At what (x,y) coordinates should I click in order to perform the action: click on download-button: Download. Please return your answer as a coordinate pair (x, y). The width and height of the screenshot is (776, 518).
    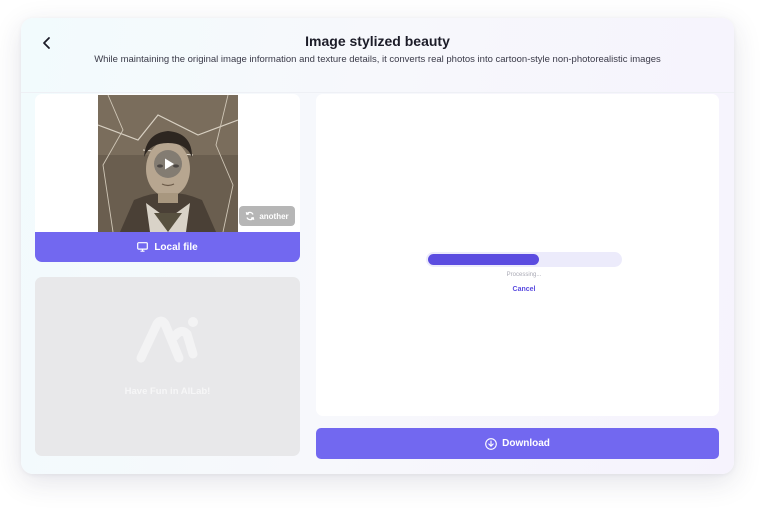
    Looking at the image, I should click on (517, 443).